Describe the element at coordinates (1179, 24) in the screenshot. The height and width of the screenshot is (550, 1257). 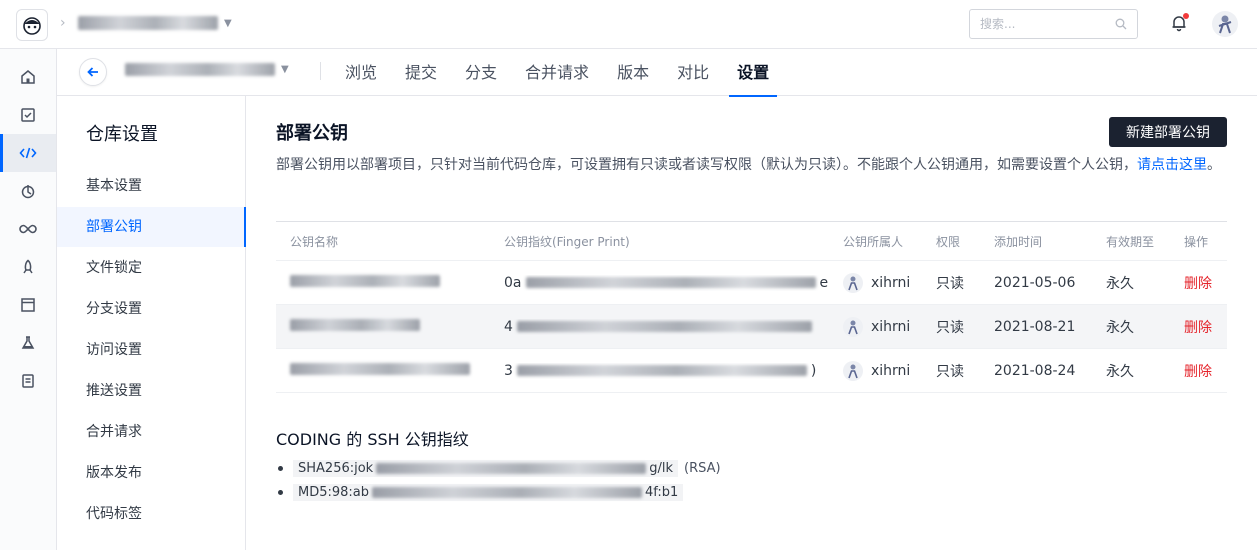
I see `notification-bell` at that location.